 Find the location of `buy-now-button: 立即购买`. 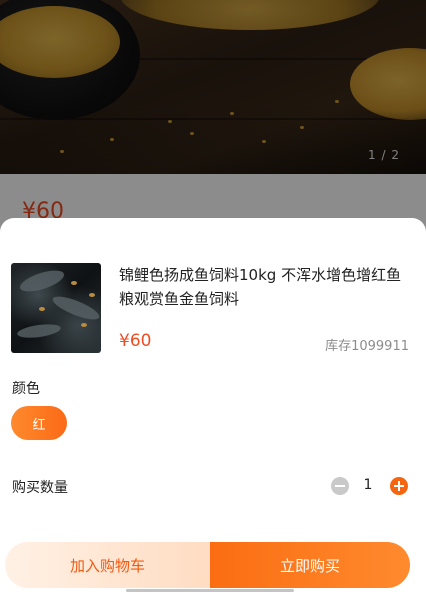

buy-now-button: 立即购买 is located at coordinates (310, 565).